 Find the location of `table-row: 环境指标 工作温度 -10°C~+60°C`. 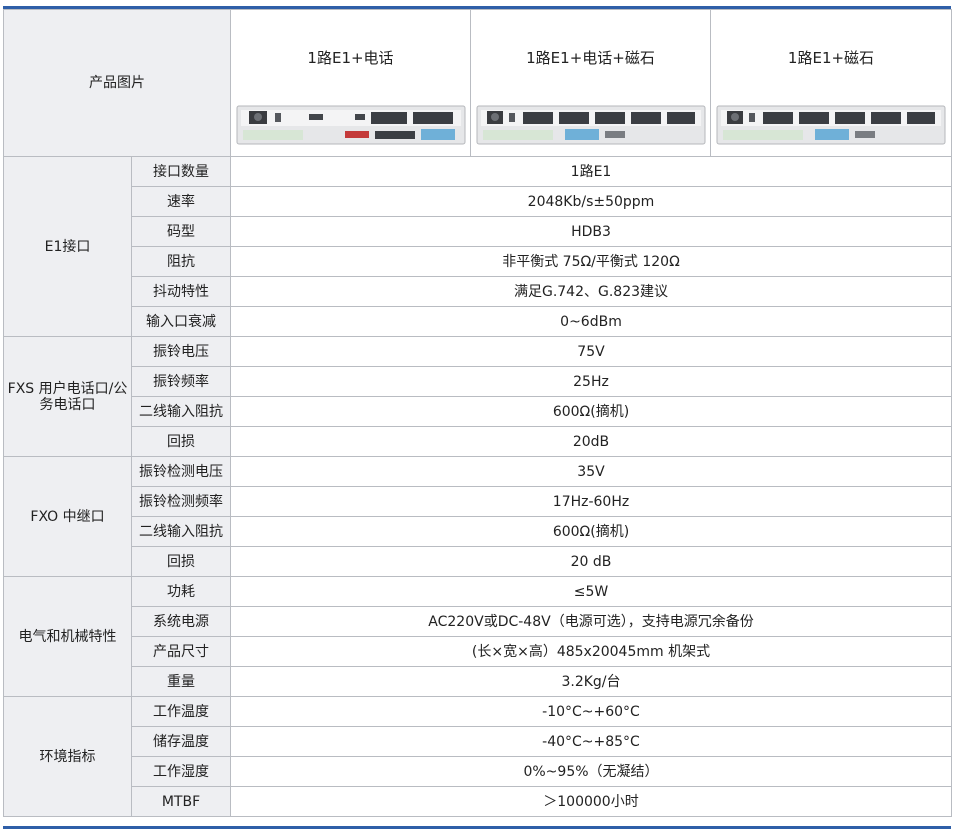

table-row: 环境指标 工作温度 -10°C~+60°C is located at coordinates (477, 756).